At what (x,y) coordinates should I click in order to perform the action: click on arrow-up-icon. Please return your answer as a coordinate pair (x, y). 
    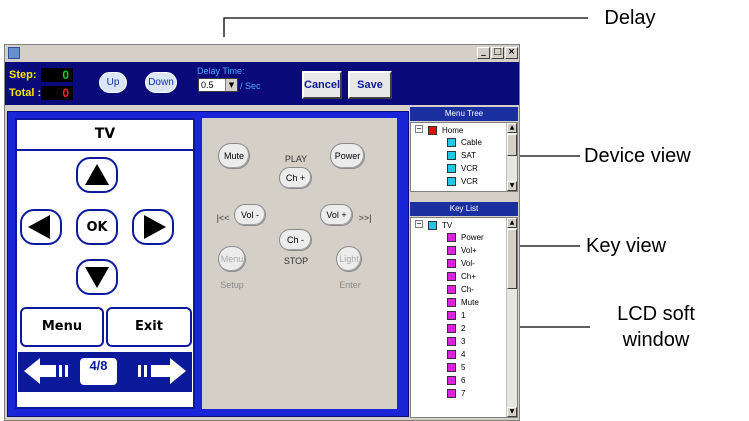
    Looking at the image, I should click on (97, 174).